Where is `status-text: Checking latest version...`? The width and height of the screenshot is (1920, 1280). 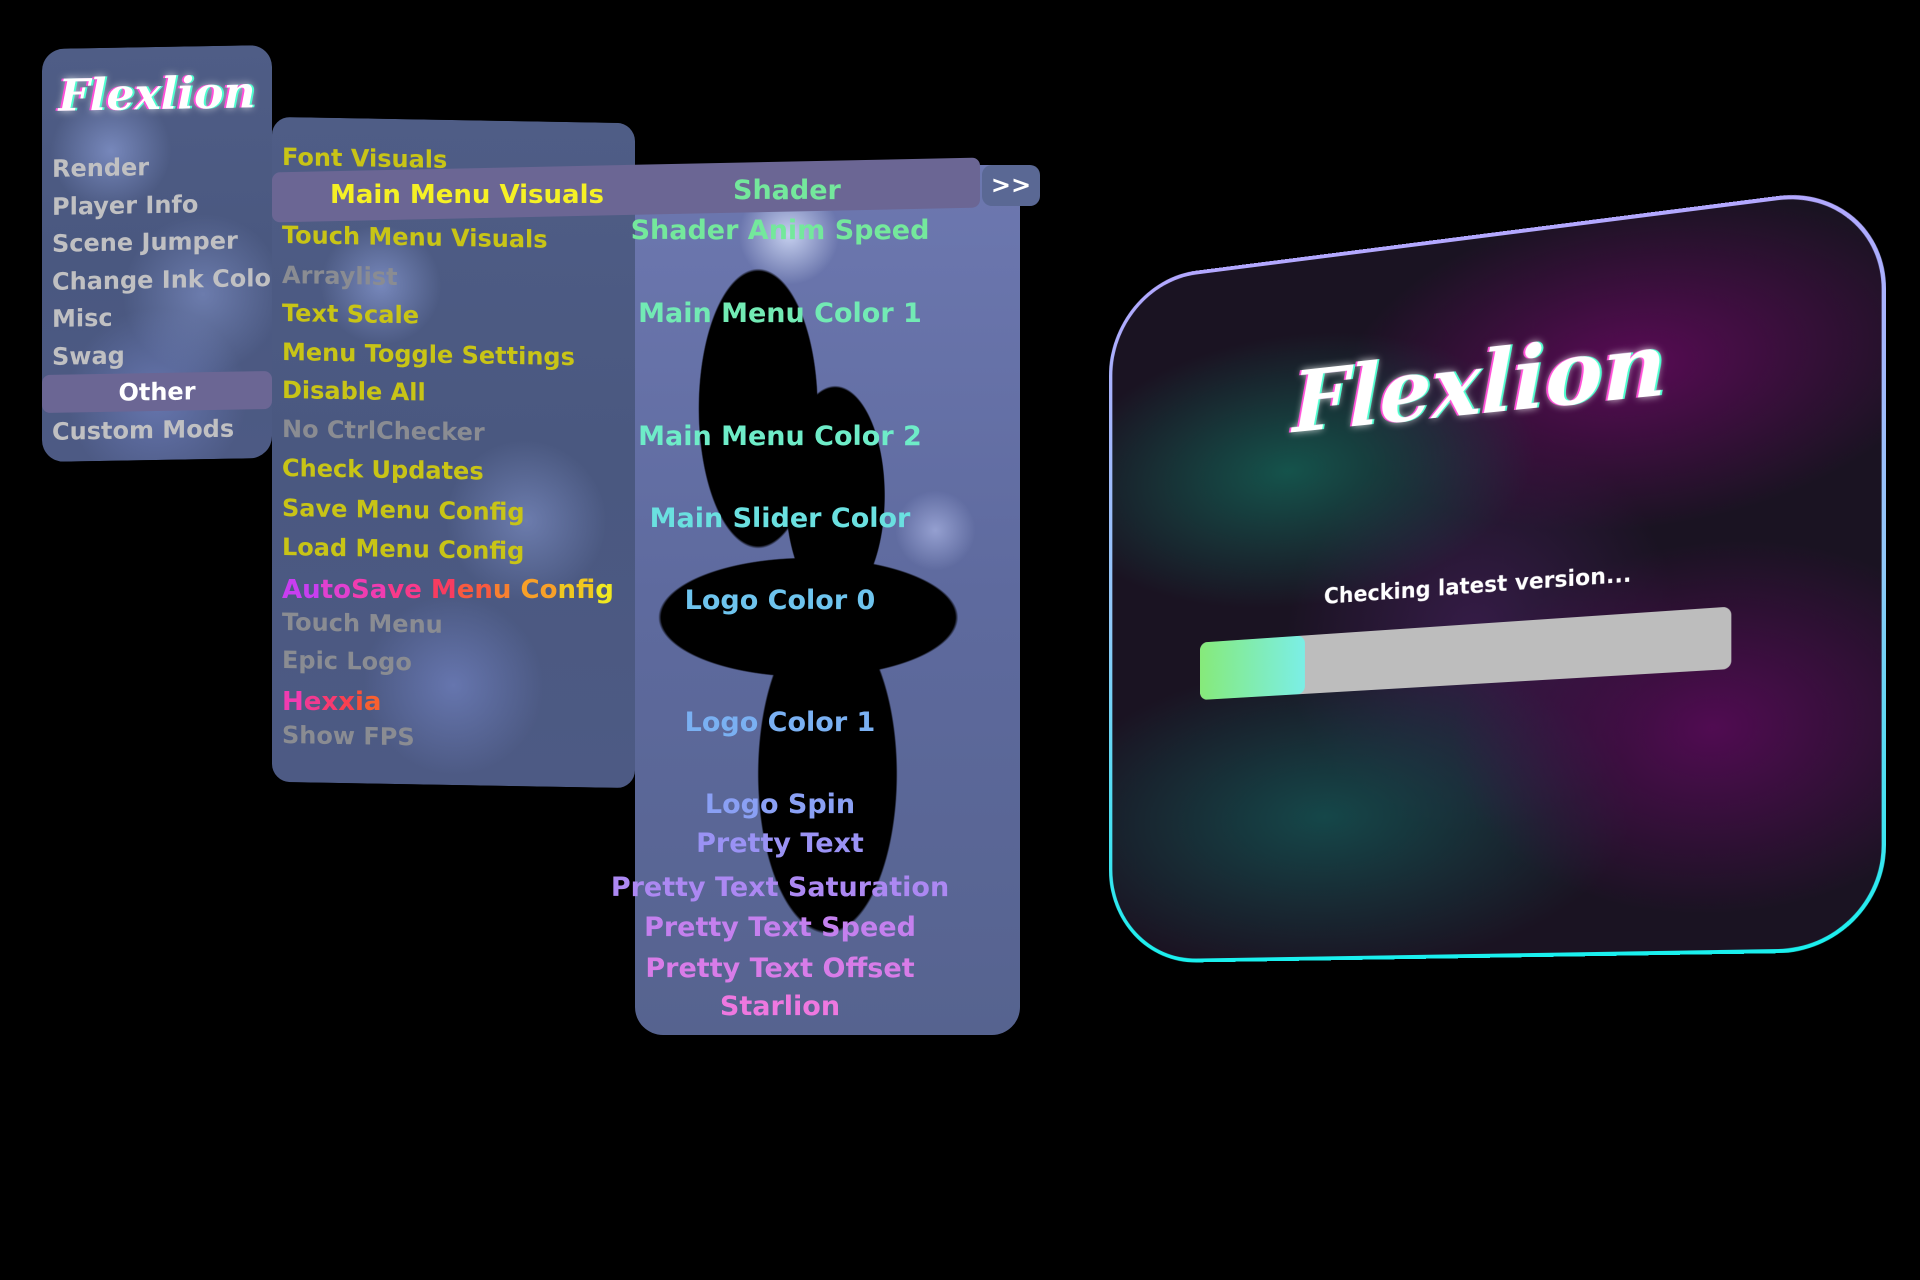
status-text: Checking latest version... is located at coordinates (1477, 586).